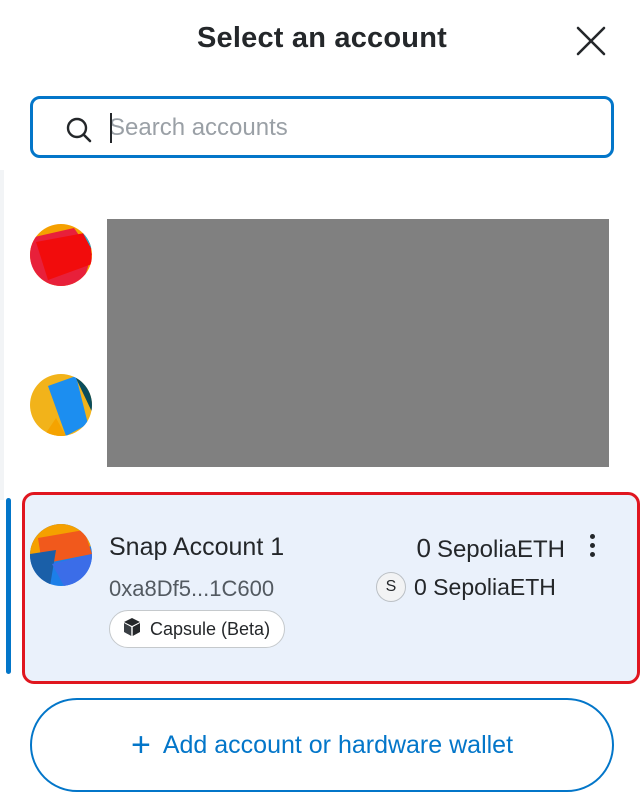 Image resolution: width=644 pixels, height=812 pixels. Describe the element at coordinates (79, 130) in the screenshot. I see `search-icon` at that location.